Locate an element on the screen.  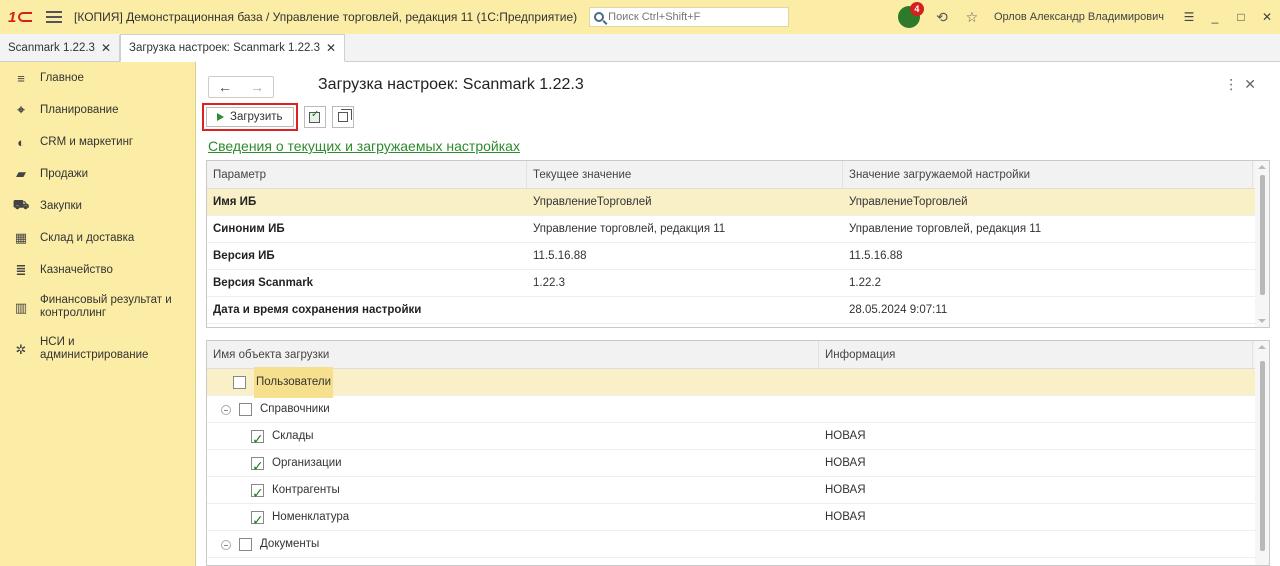
table-row: Версия ИБ 11.5.16.88 11.5.16.88 is located at coordinates (738, 256).